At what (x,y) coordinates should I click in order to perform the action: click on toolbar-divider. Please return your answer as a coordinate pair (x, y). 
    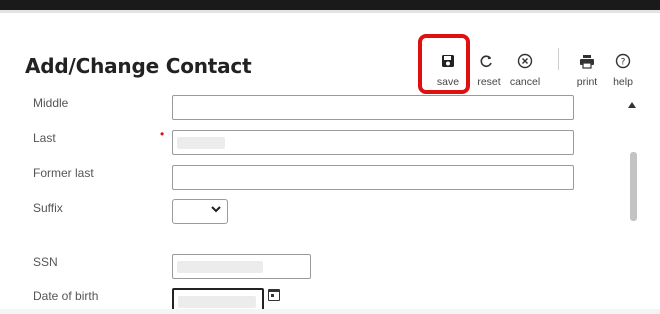
    Looking at the image, I should click on (558, 59).